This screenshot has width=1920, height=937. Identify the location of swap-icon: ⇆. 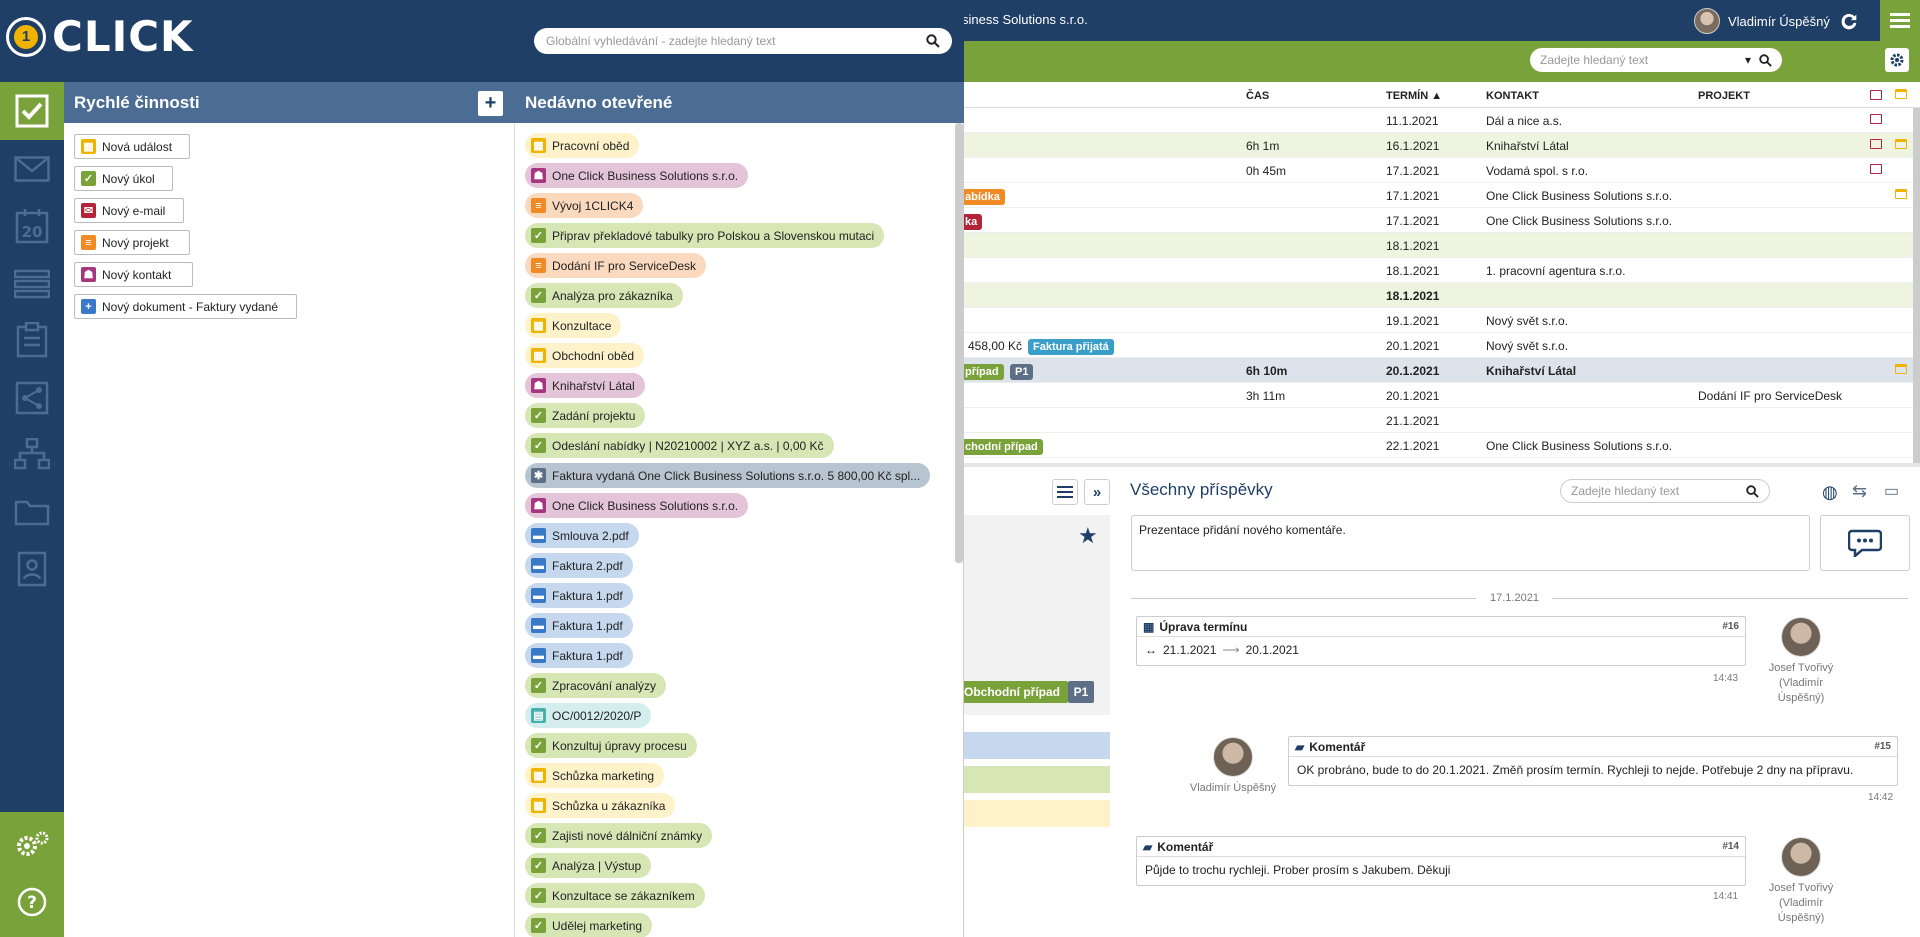
(1859, 491).